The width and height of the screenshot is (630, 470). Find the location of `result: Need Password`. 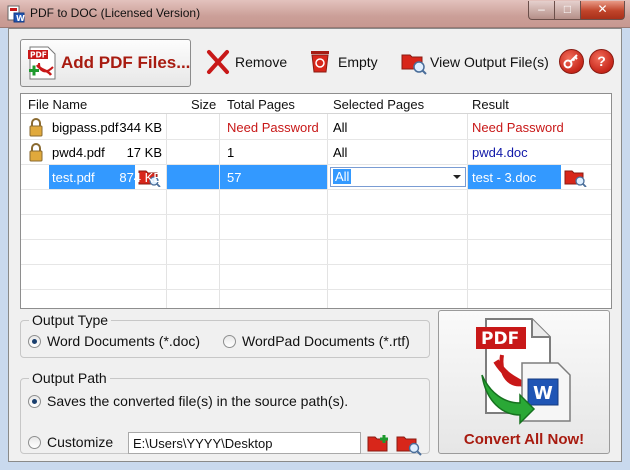

result: Need Password is located at coordinates (518, 127).